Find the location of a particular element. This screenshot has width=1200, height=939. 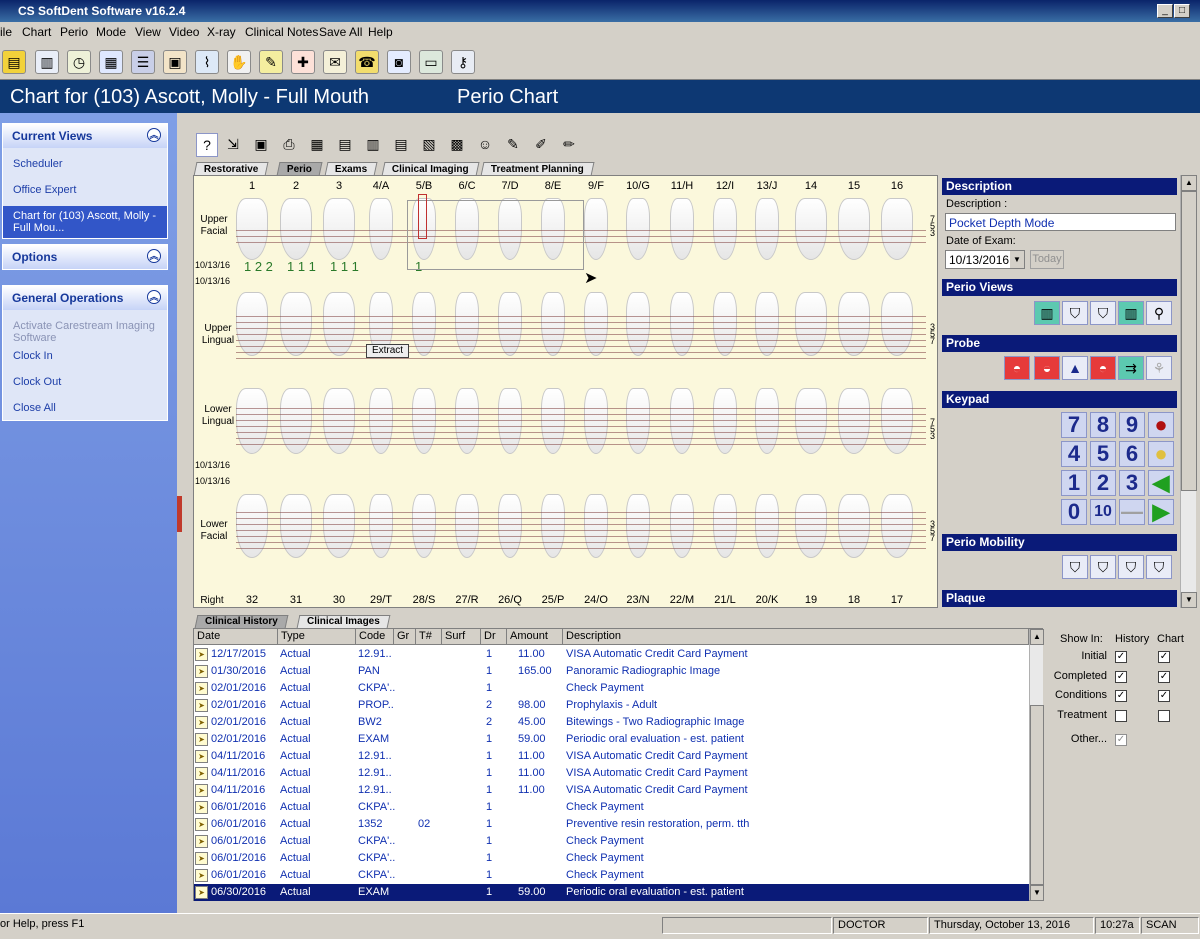

note-icon: ✎ is located at coordinates (271, 62).